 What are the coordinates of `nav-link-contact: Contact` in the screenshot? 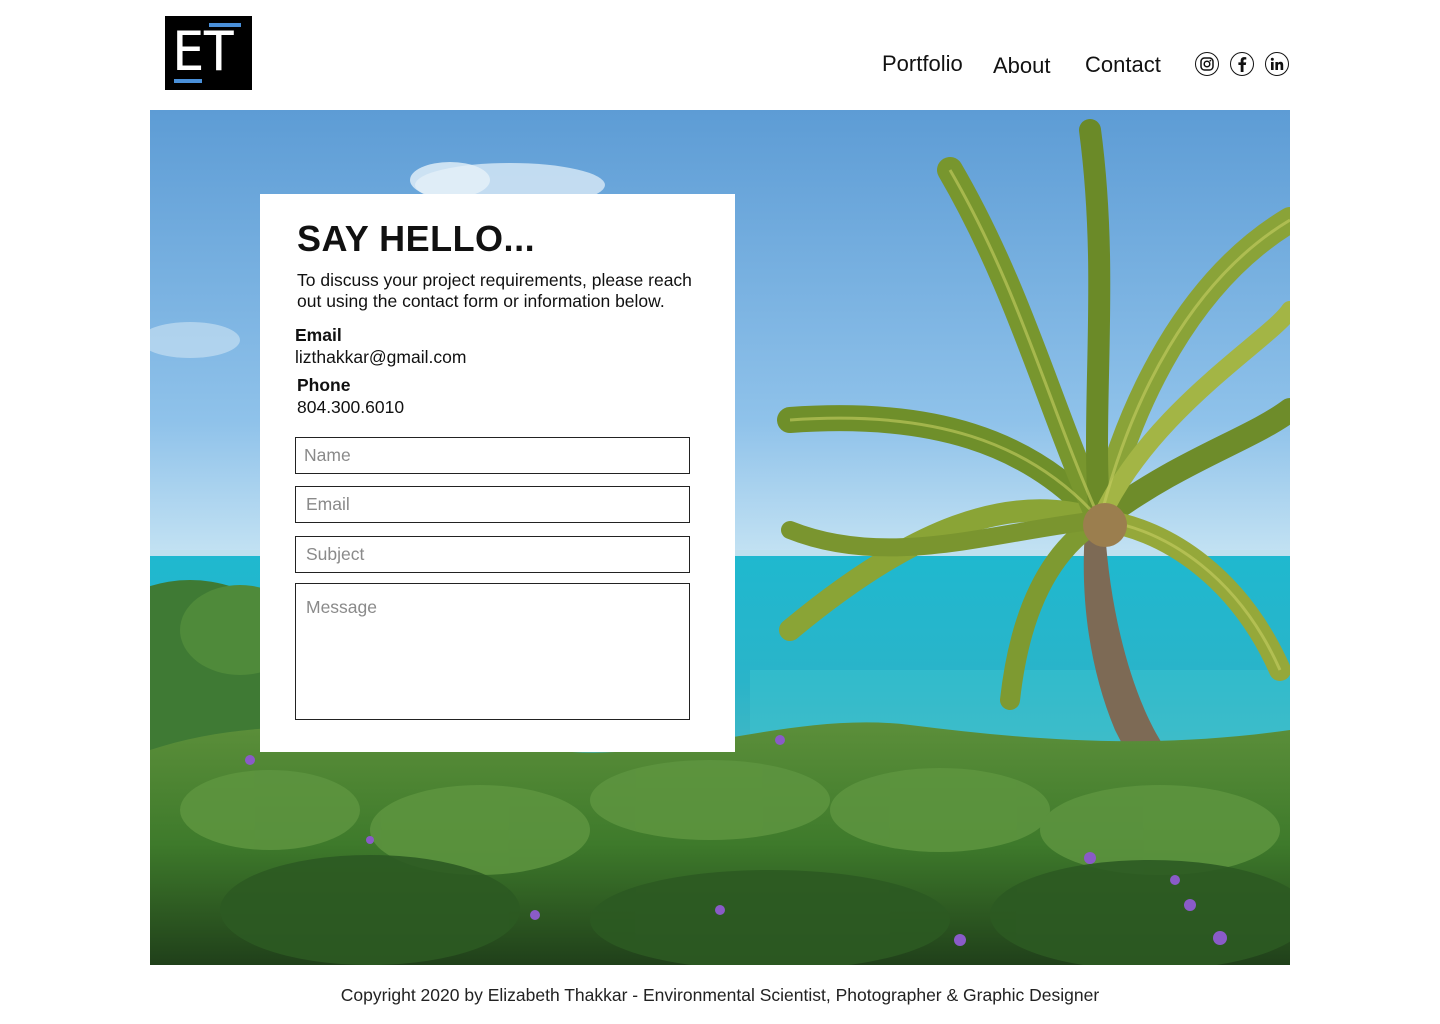 It's located at (1123, 65).